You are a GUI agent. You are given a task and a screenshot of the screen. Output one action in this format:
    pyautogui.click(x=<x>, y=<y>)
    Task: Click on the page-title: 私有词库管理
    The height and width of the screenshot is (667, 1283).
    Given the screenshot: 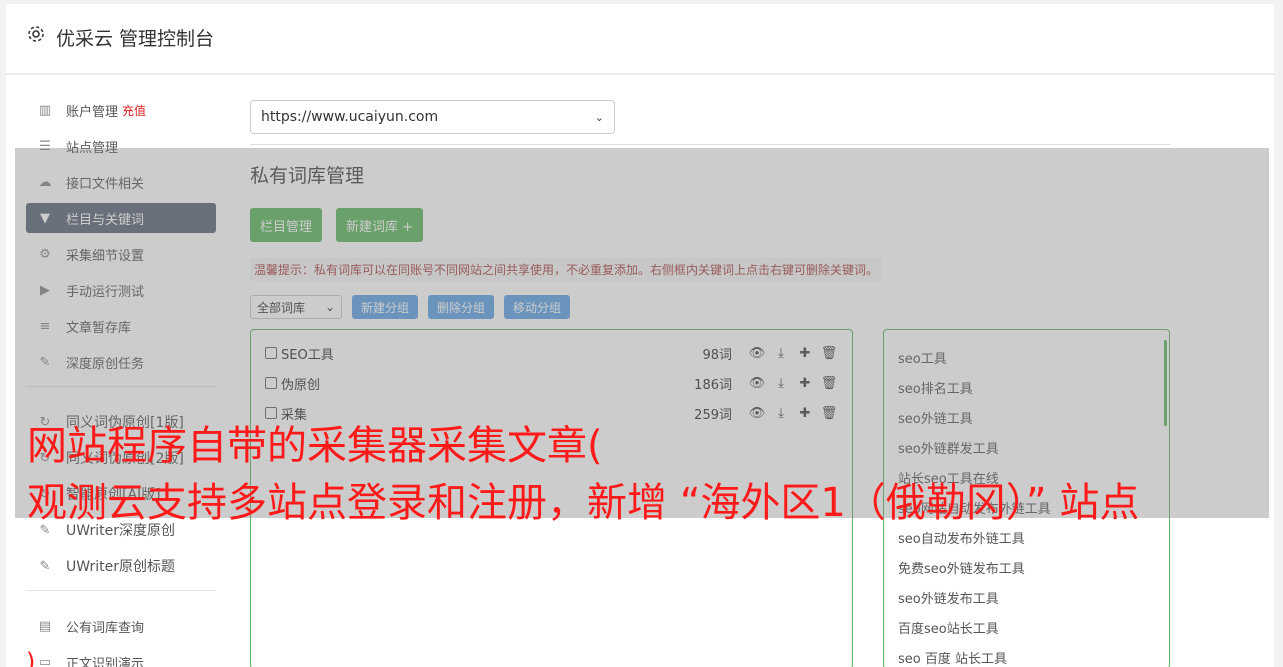 What is the action you would take?
    pyautogui.click(x=307, y=176)
    